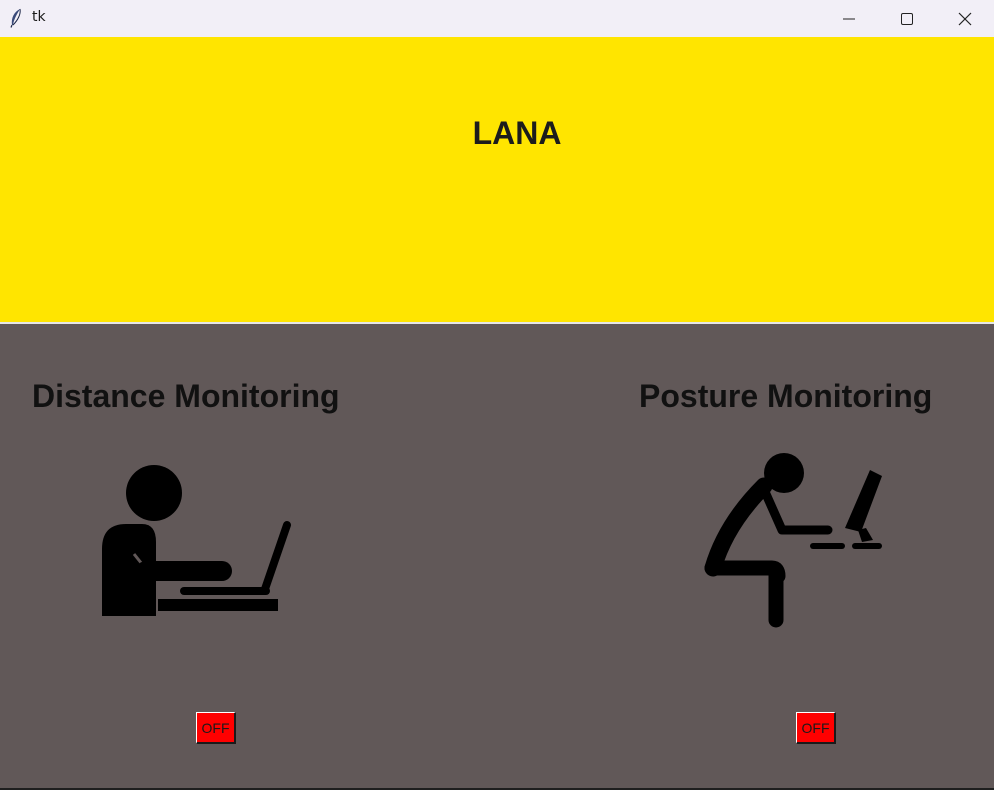 This screenshot has height=790, width=994. I want to click on app-title: LANA, so click(517, 133).